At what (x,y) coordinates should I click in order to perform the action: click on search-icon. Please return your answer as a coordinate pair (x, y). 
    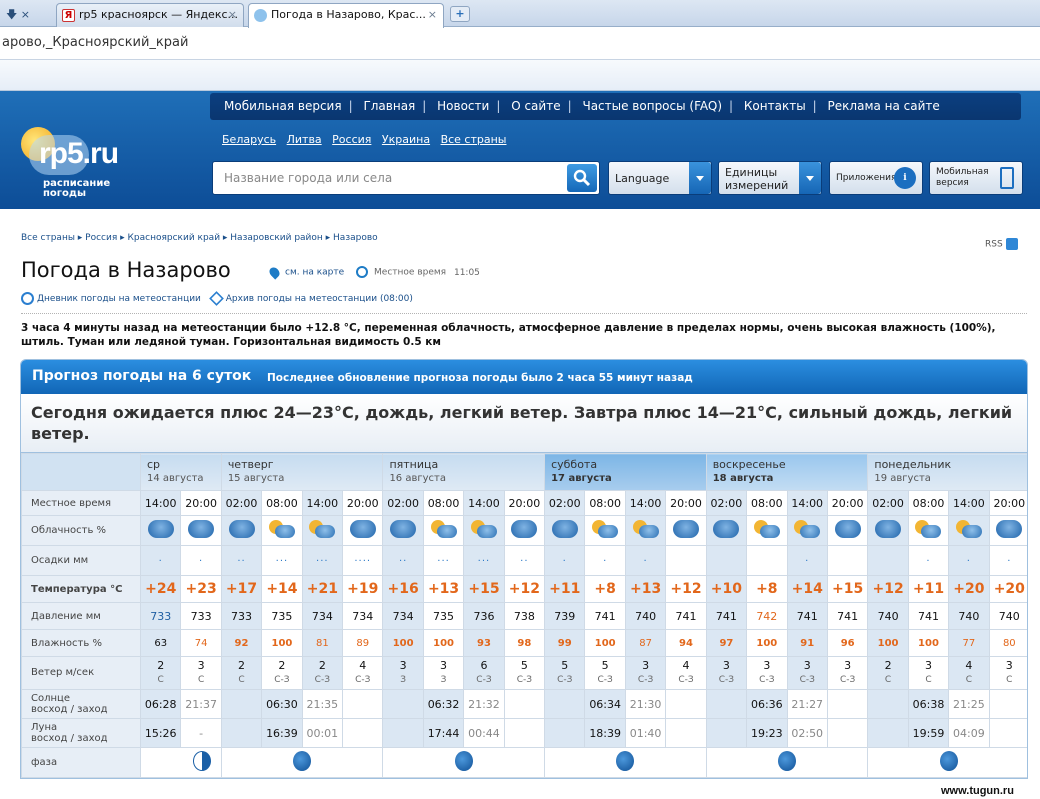
    Looking at the image, I should click on (582, 178).